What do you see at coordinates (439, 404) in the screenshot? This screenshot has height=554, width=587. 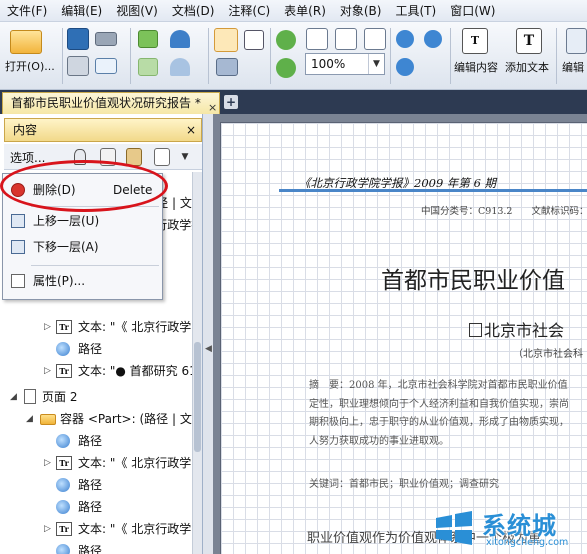 I see `abstract-line: 定性，职业理想倾向于个人经济利益和自我价值实现，崇尚` at bounding box center [439, 404].